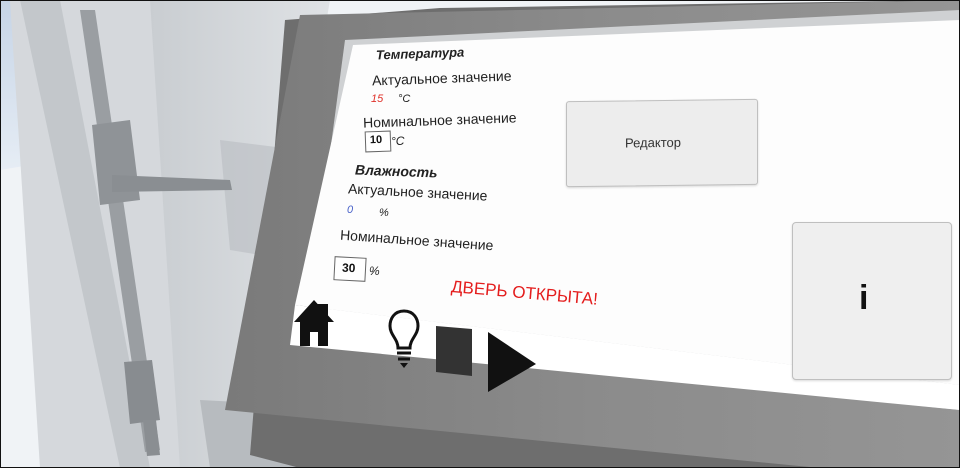 This screenshot has width=960, height=468. I want to click on humidity-nominal-value: 30, so click(348, 268).